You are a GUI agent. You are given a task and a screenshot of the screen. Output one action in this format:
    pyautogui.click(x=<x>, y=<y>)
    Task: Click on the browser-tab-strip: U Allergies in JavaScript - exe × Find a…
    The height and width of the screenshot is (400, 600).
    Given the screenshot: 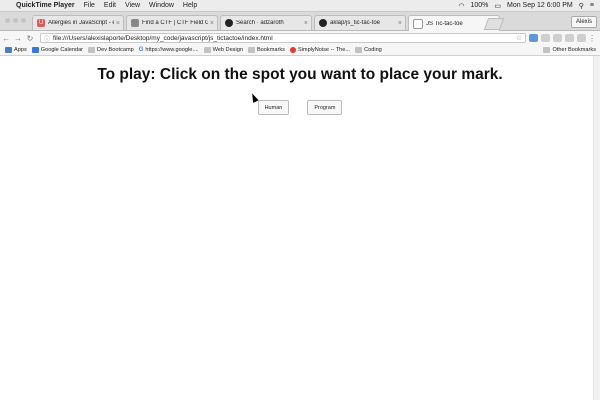 What is the action you would take?
    pyautogui.click(x=300, y=21)
    